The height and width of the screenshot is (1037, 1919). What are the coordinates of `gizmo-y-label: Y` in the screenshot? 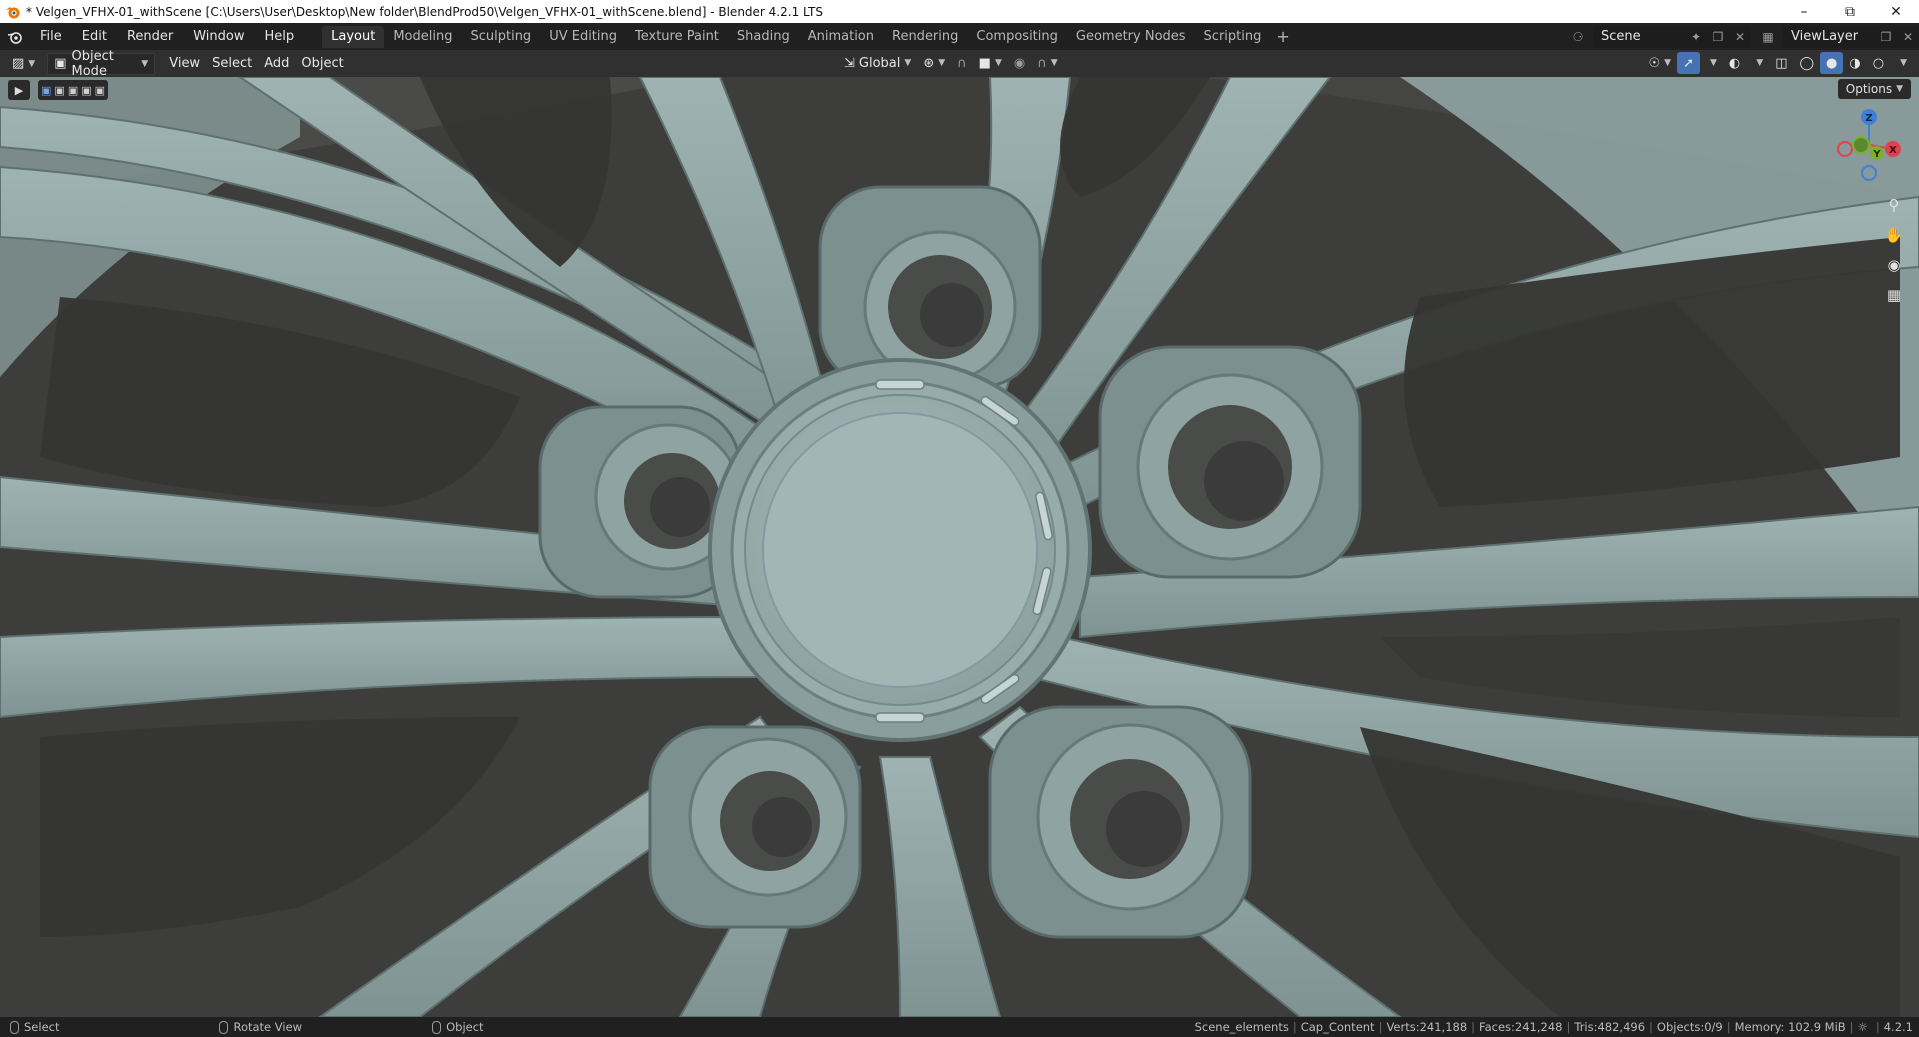 It's located at (1876, 154).